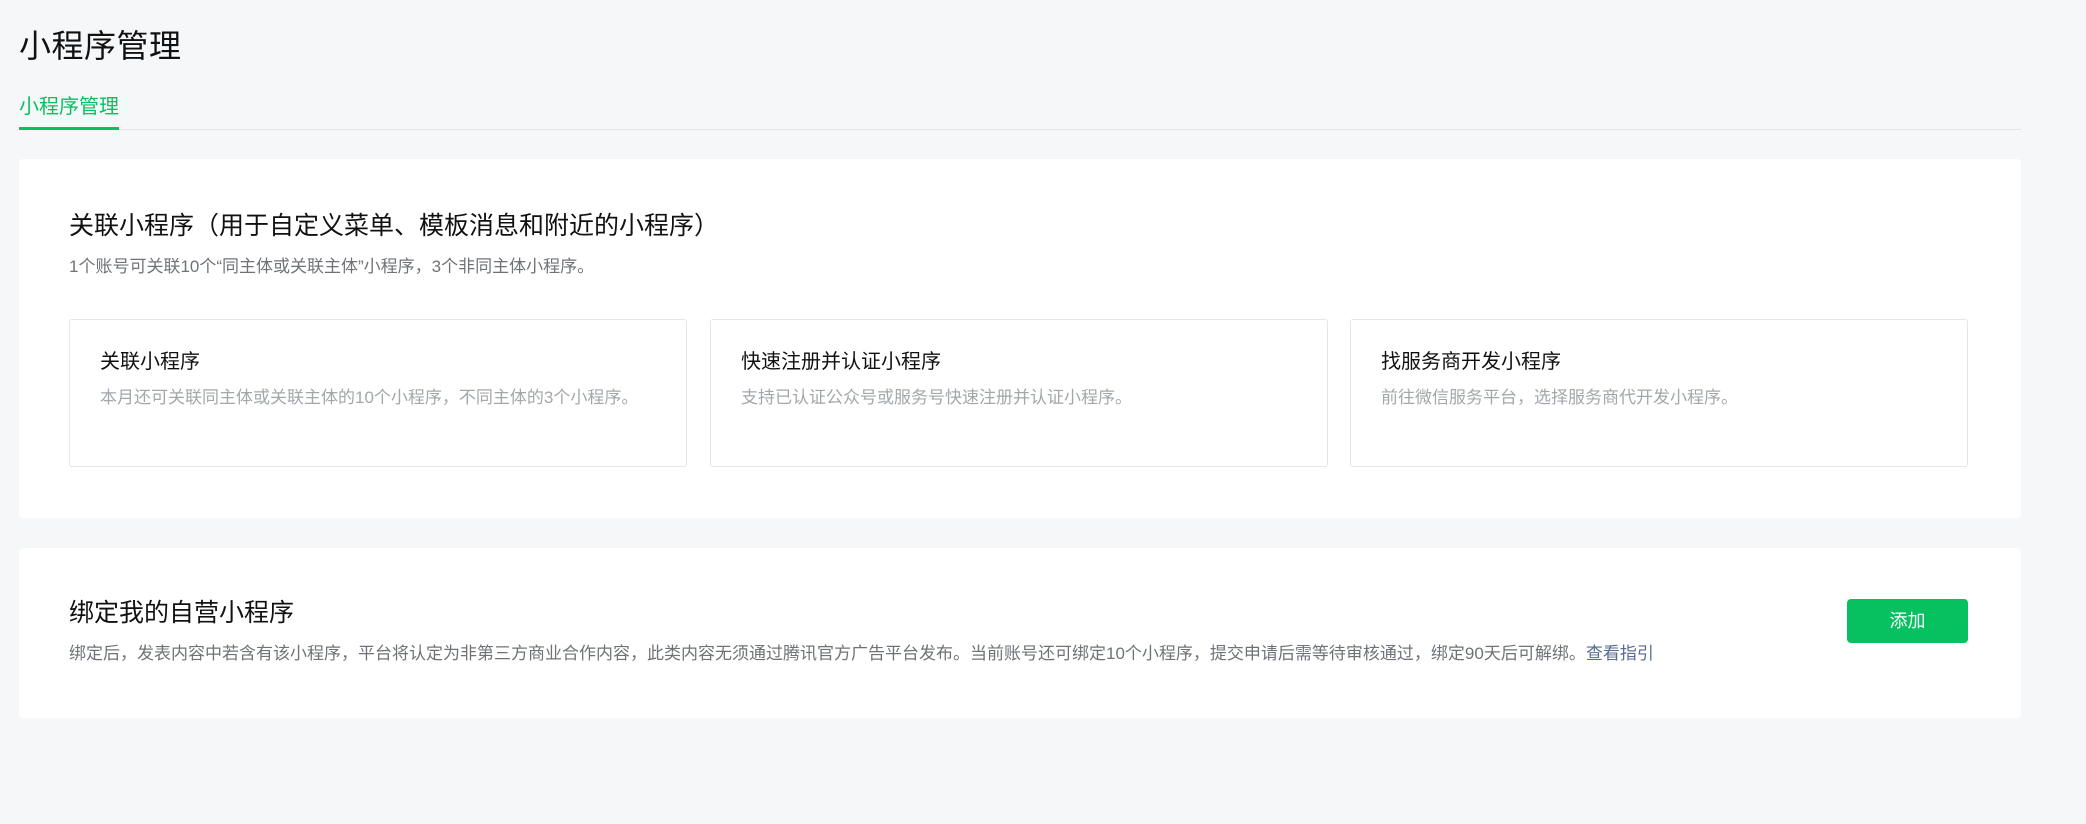 The width and height of the screenshot is (2086, 824). I want to click on option-title: 关联小程序, so click(150, 362).